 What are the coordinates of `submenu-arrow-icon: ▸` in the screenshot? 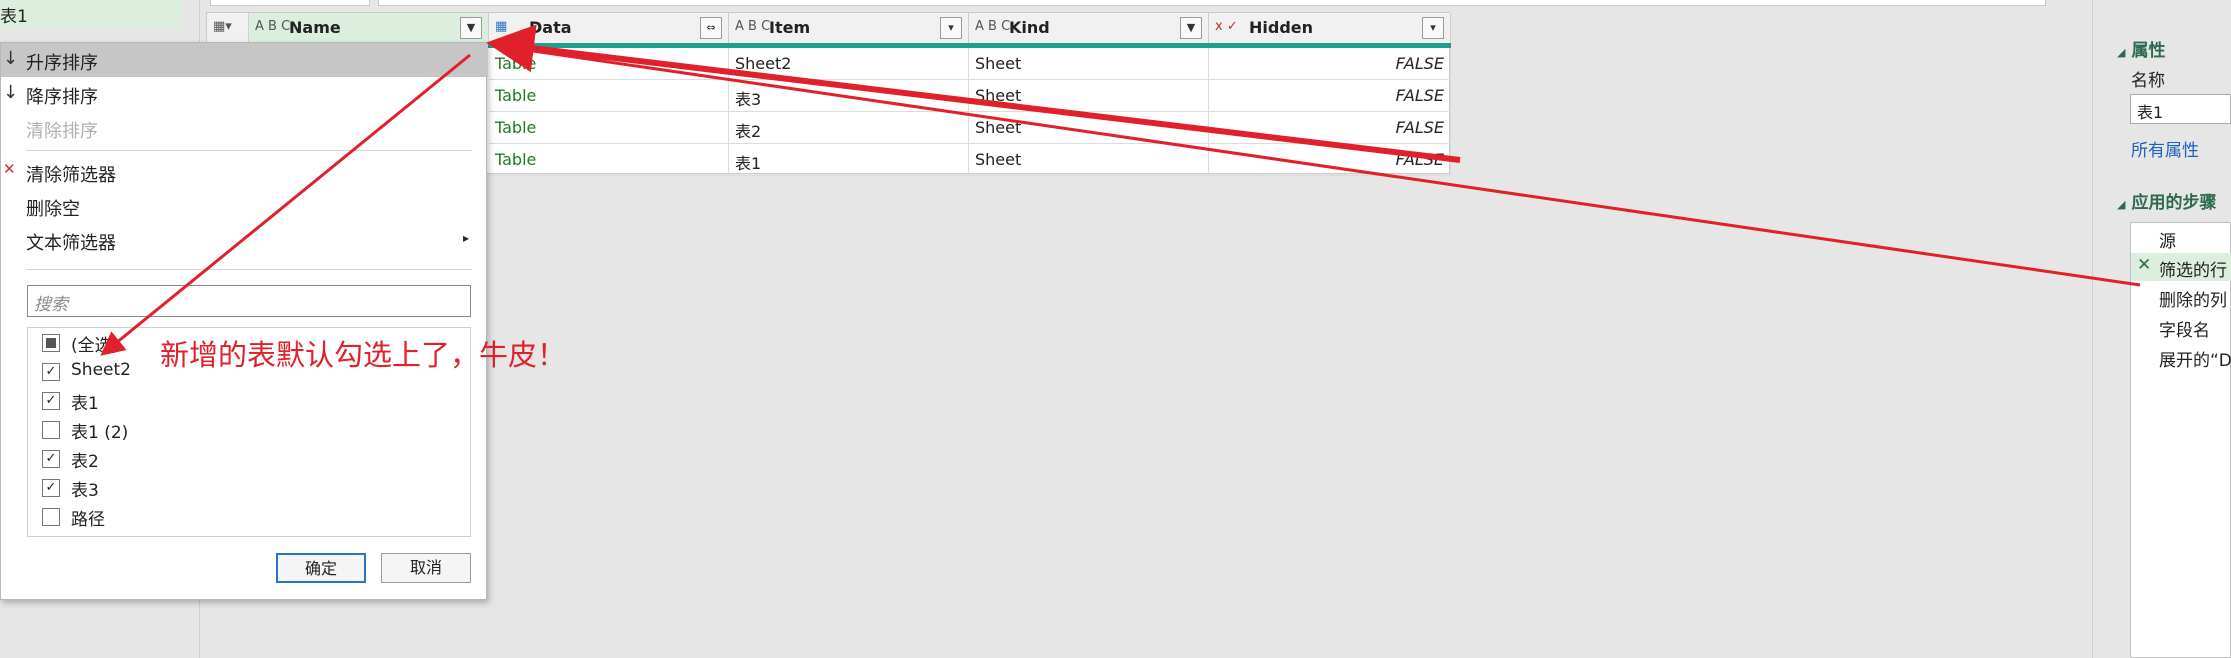 It's located at (466, 238).